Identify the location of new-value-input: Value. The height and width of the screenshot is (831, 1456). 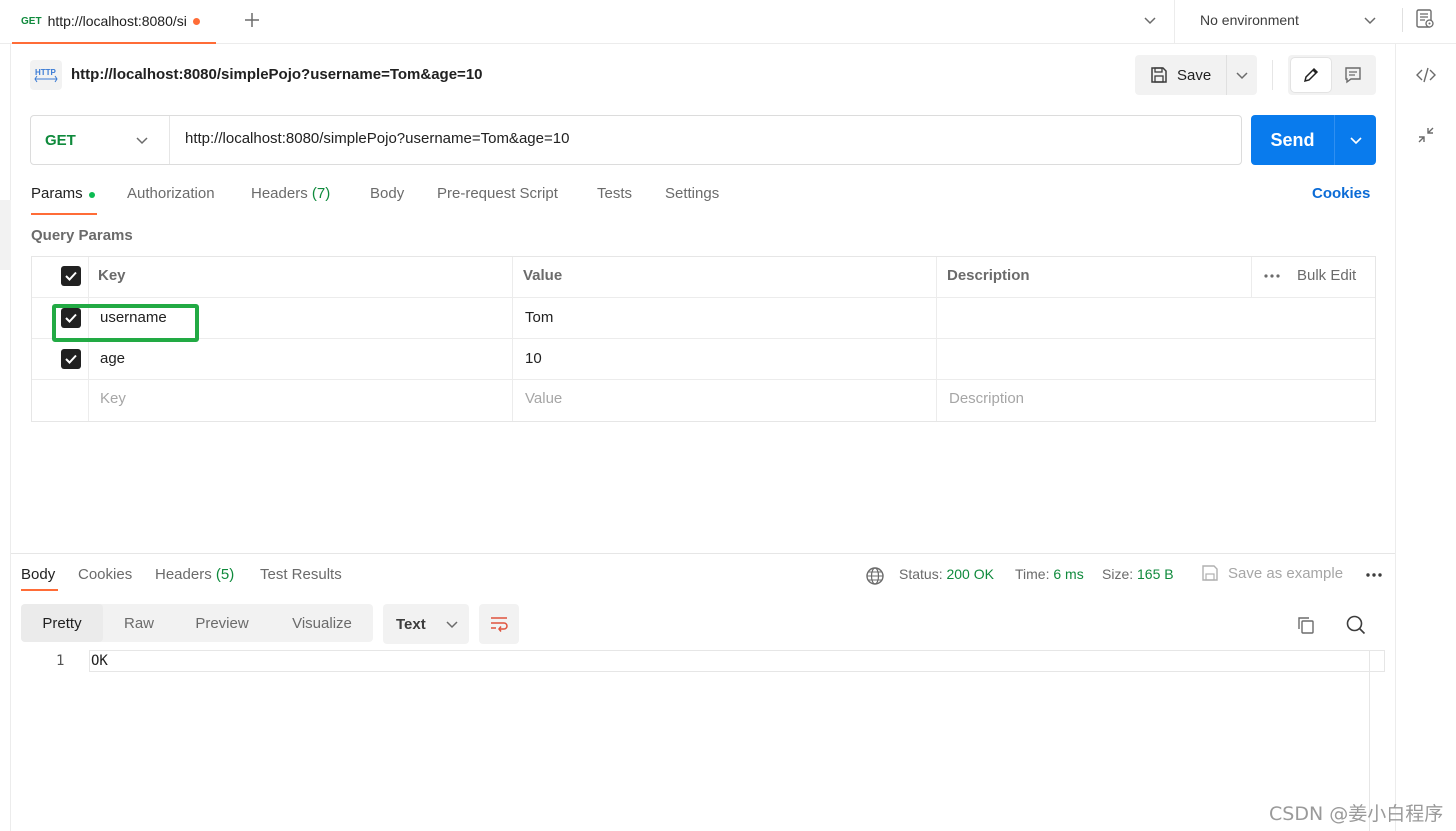
(543, 398).